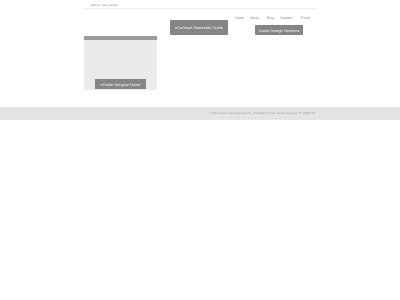 This screenshot has width=400, height=300. I want to click on hero-image-panel: eGuide Surgical Guide, so click(120, 63).